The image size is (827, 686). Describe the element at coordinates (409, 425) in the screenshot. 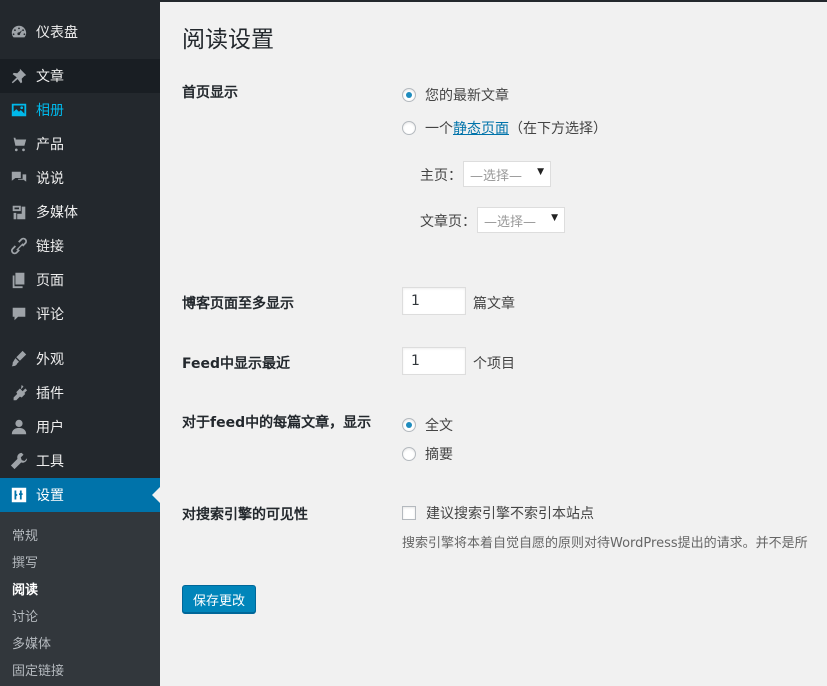

I see `full-text-radio` at that location.